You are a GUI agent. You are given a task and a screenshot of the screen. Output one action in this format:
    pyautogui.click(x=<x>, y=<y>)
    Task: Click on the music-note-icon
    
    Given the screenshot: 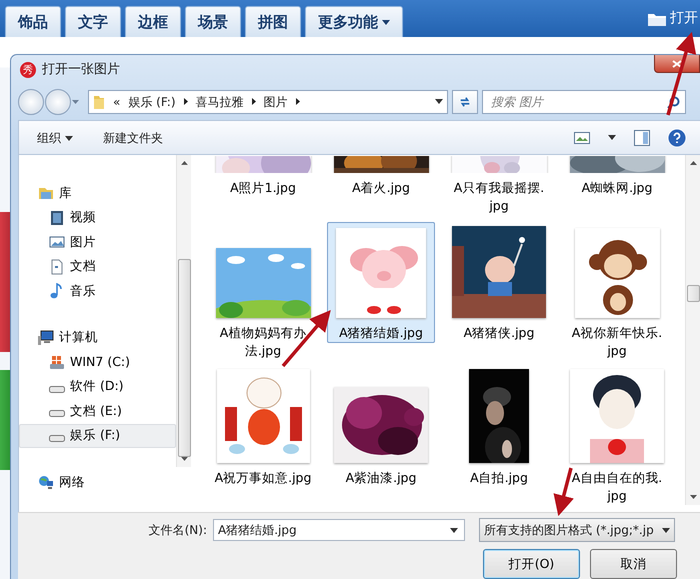 What is the action you would take?
    pyautogui.click(x=57, y=291)
    